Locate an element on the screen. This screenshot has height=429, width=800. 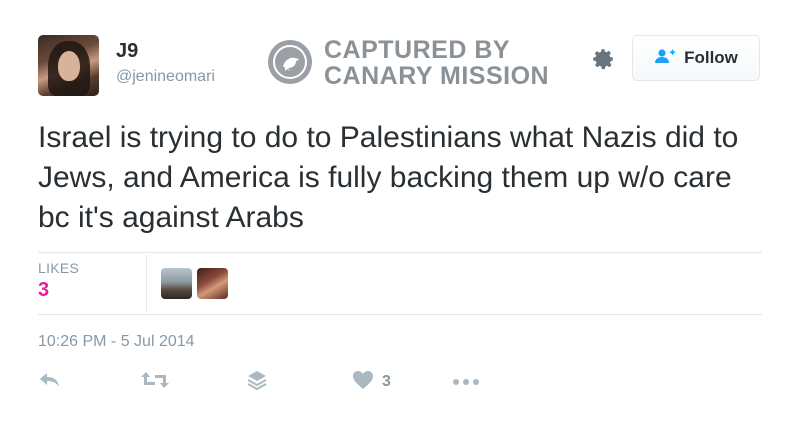
divider-bottom is located at coordinates (400, 314).